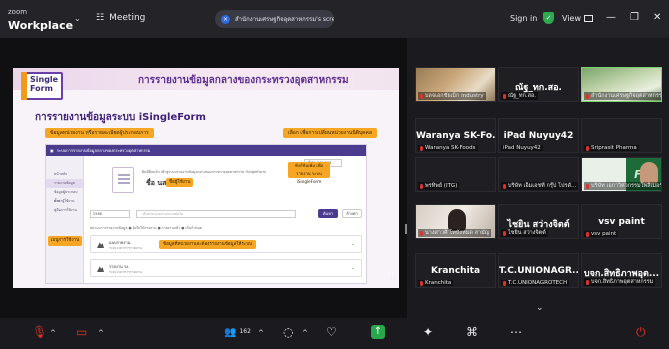 The width and height of the screenshot is (669, 349). Describe the element at coordinates (455, 270) in the screenshot. I see `participant-tile: Kranchita Kranchita` at that location.